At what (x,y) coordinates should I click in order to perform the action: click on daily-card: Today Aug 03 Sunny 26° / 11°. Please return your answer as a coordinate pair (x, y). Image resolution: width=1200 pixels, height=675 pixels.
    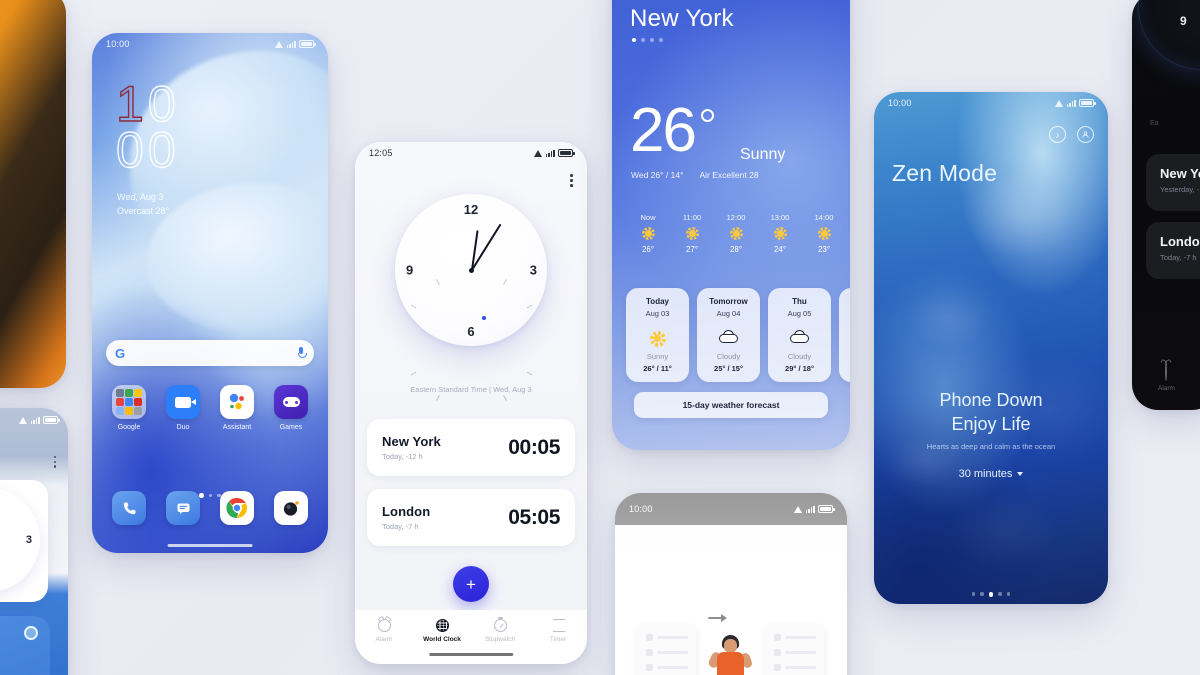
    Looking at the image, I should click on (657, 335).